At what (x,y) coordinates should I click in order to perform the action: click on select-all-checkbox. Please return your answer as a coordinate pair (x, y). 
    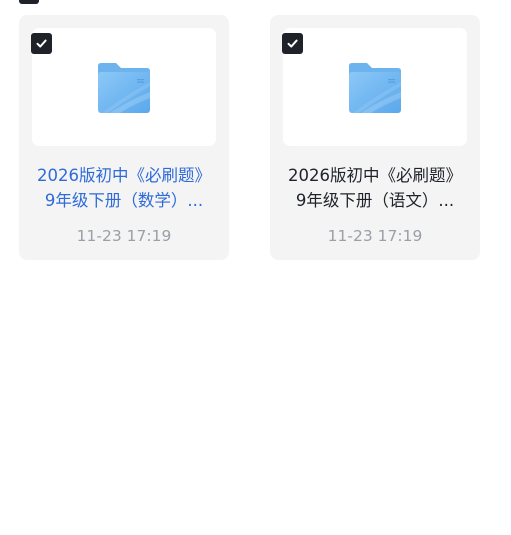
    Looking at the image, I should click on (29, 2).